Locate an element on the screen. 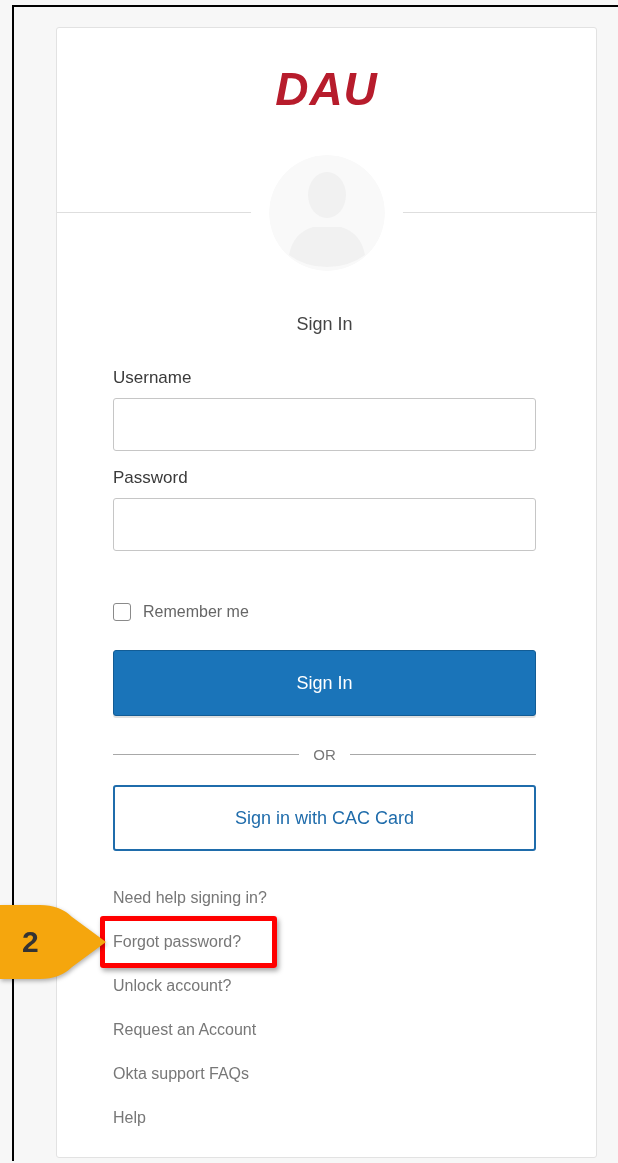 The height and width of the screenshot is (1163, 618). link: Help is located at coordinates (129, 1118).